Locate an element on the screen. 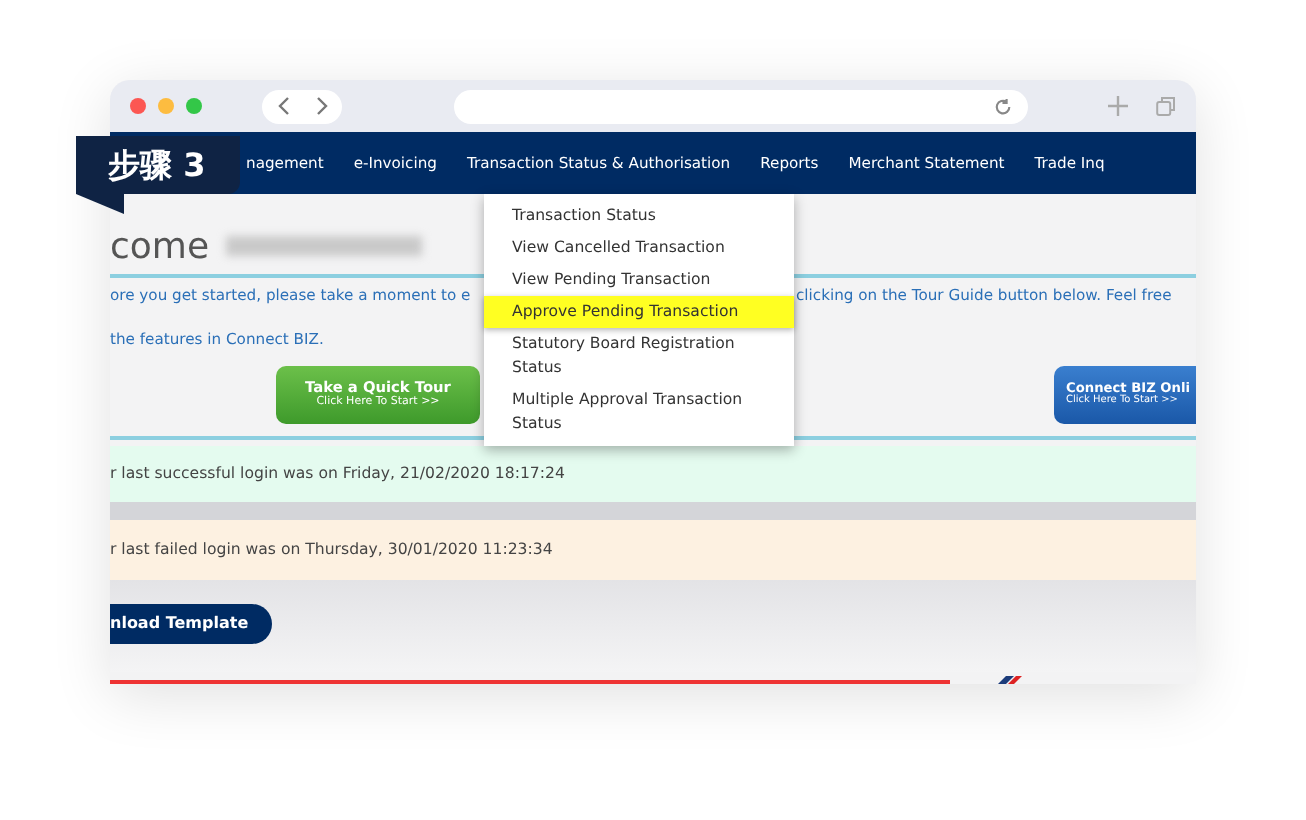 Image resolution: width=1306 pixels, height=820 pixels. minimize-dot-icon is located at coordinates (166, 106).